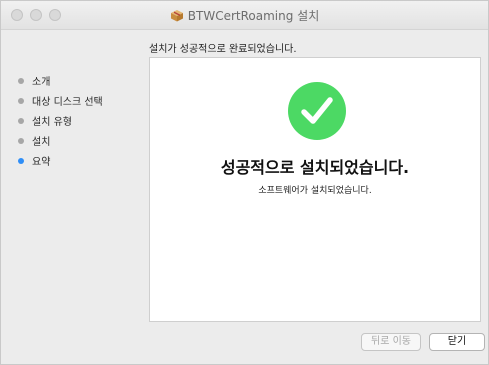  What do you see at coordinates (457, 342) in the screenshot?
I see `close-button: 닫기` at bounding box center [457, 342].